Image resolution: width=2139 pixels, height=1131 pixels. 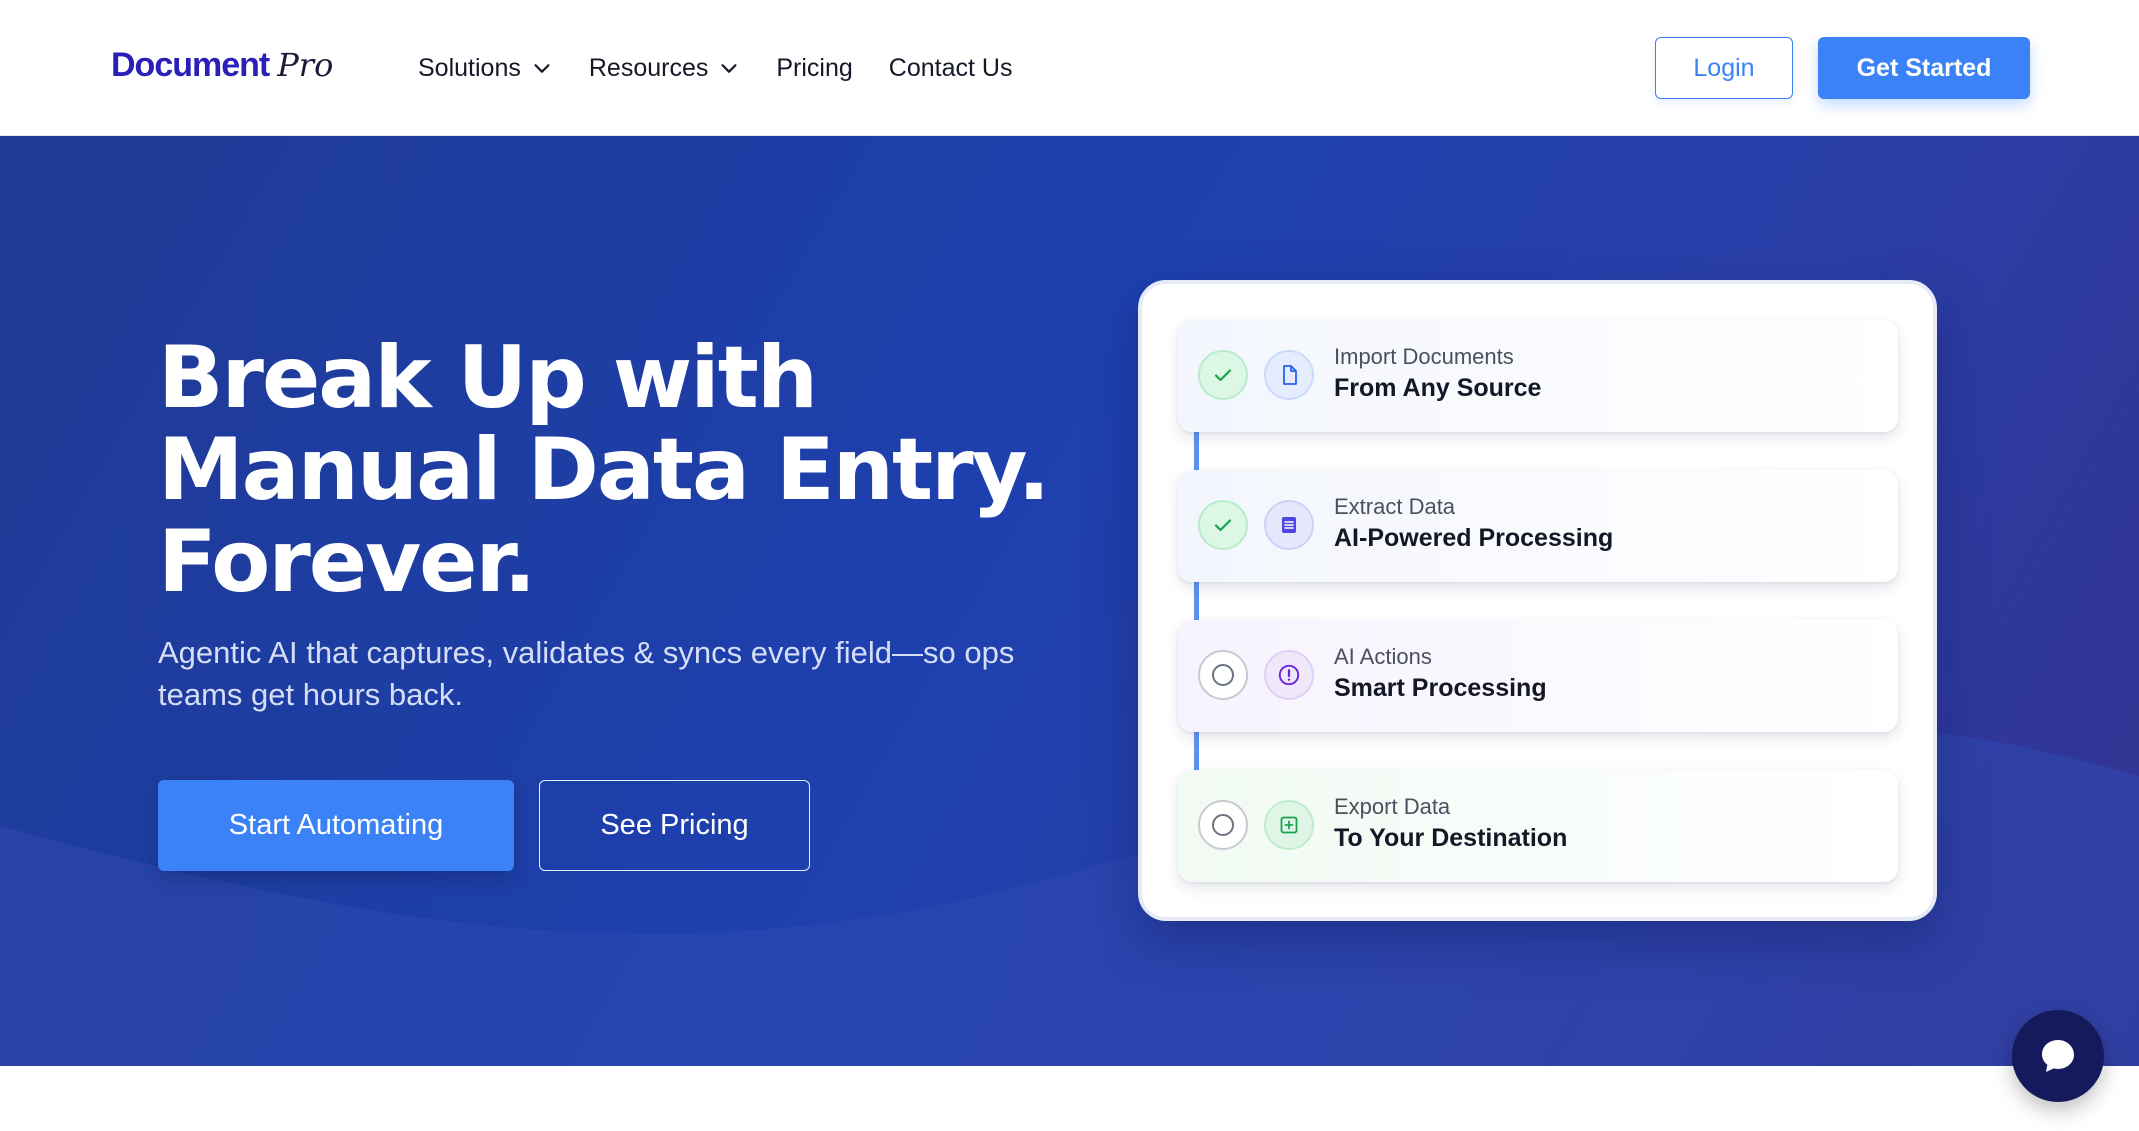 What do you see at coordinates (1924, 68) in the screenshot?
I see `get-started-button: Get Started` at bounding box center [1924, 68].